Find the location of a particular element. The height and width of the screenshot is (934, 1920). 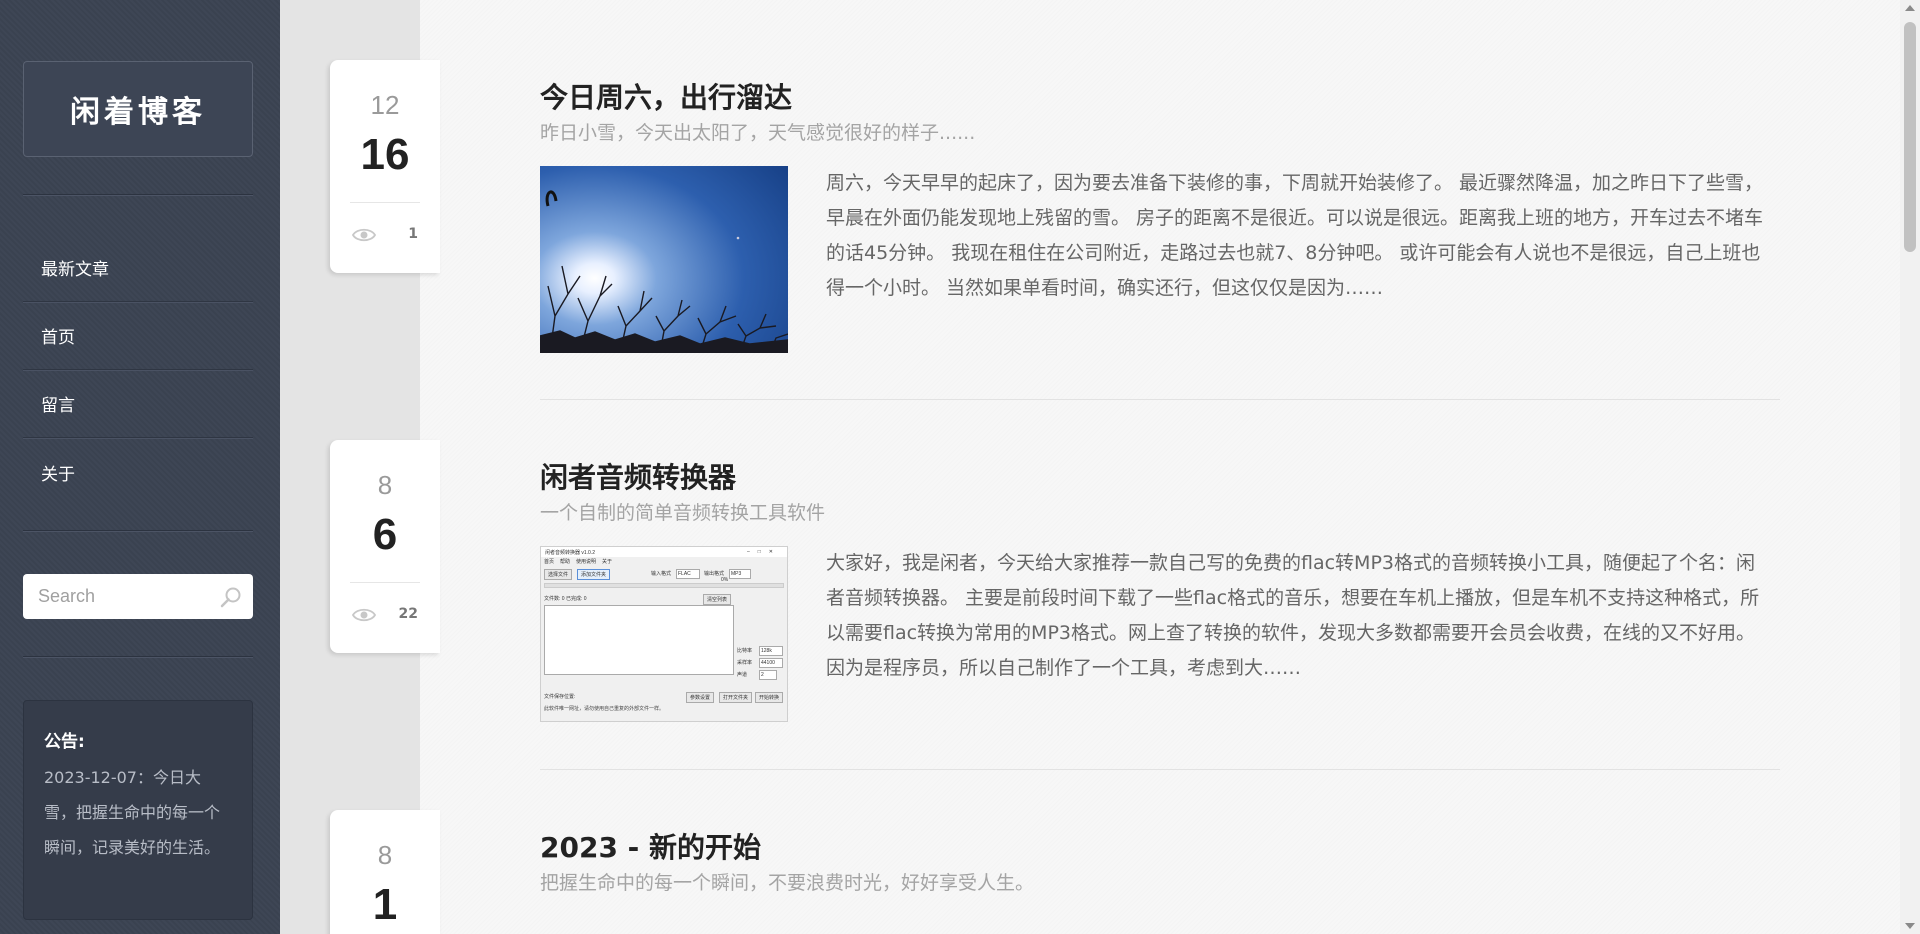

app-bitrate-select: 128k is located at coordinates (771, 651).